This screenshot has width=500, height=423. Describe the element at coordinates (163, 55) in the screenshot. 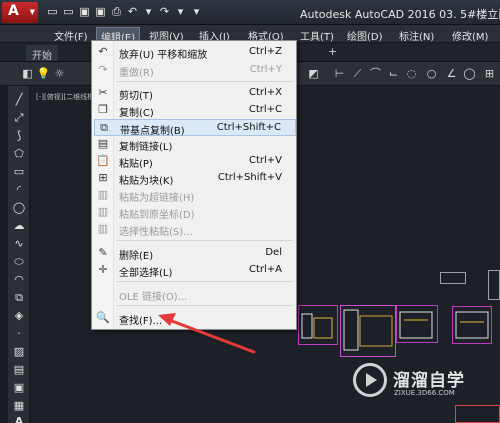

I see `menu-item-label: 放弃(U) 平移和缩放` at that location.